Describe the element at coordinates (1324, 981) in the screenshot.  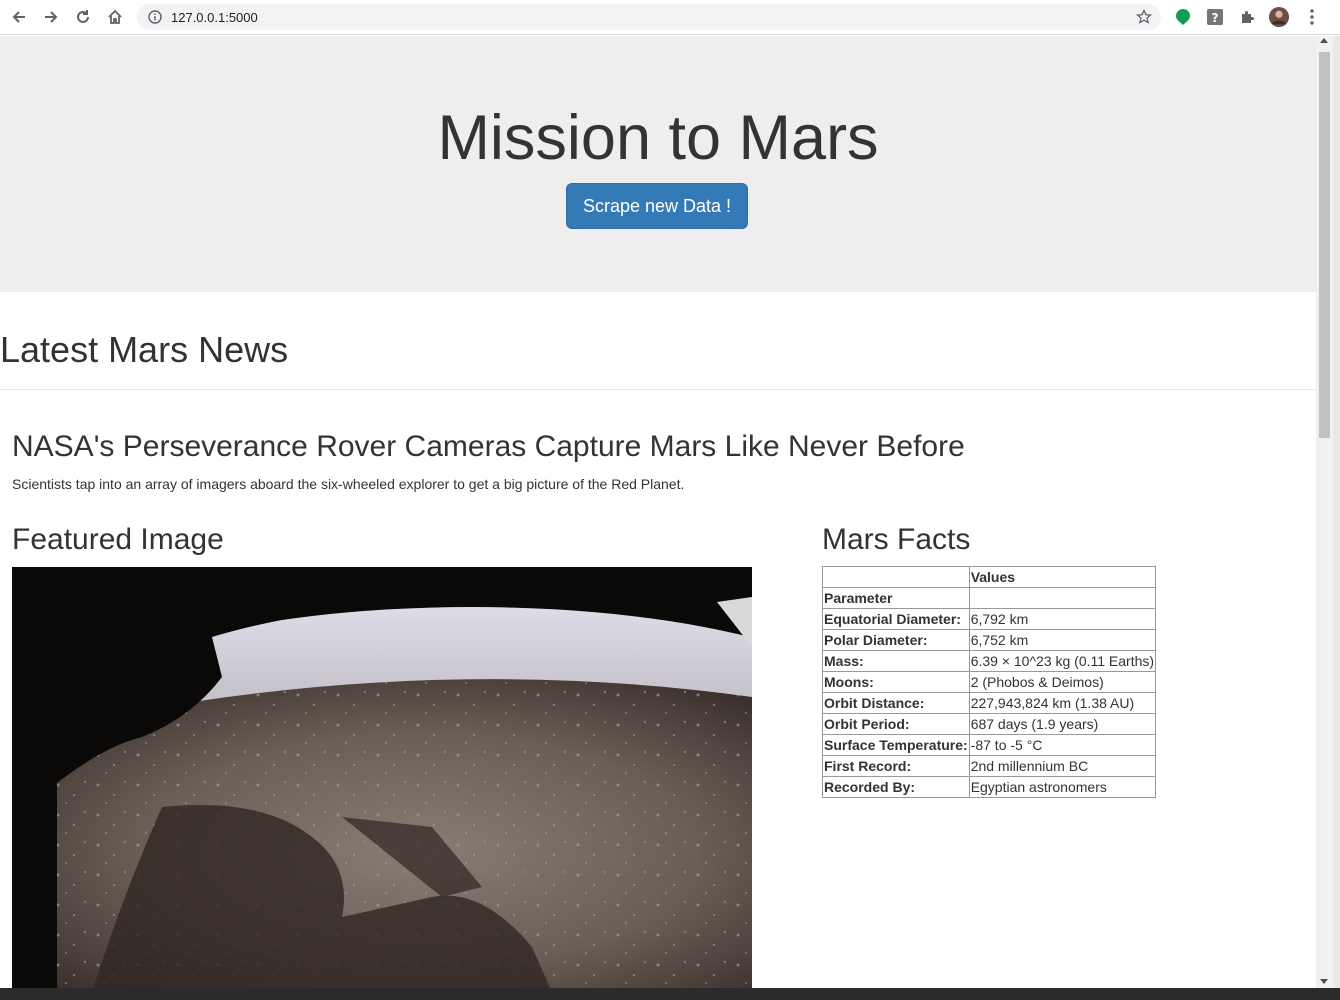
I see `scroll-down-arrow-icon` at that location.